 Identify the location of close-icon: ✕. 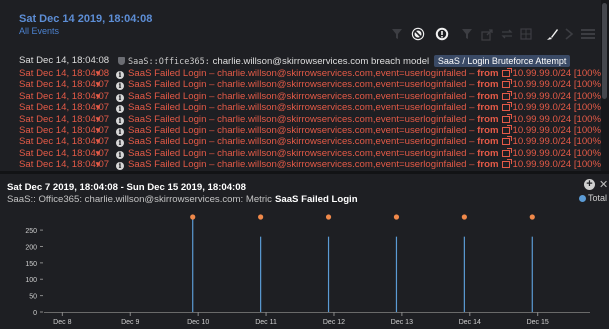
(603, 184).